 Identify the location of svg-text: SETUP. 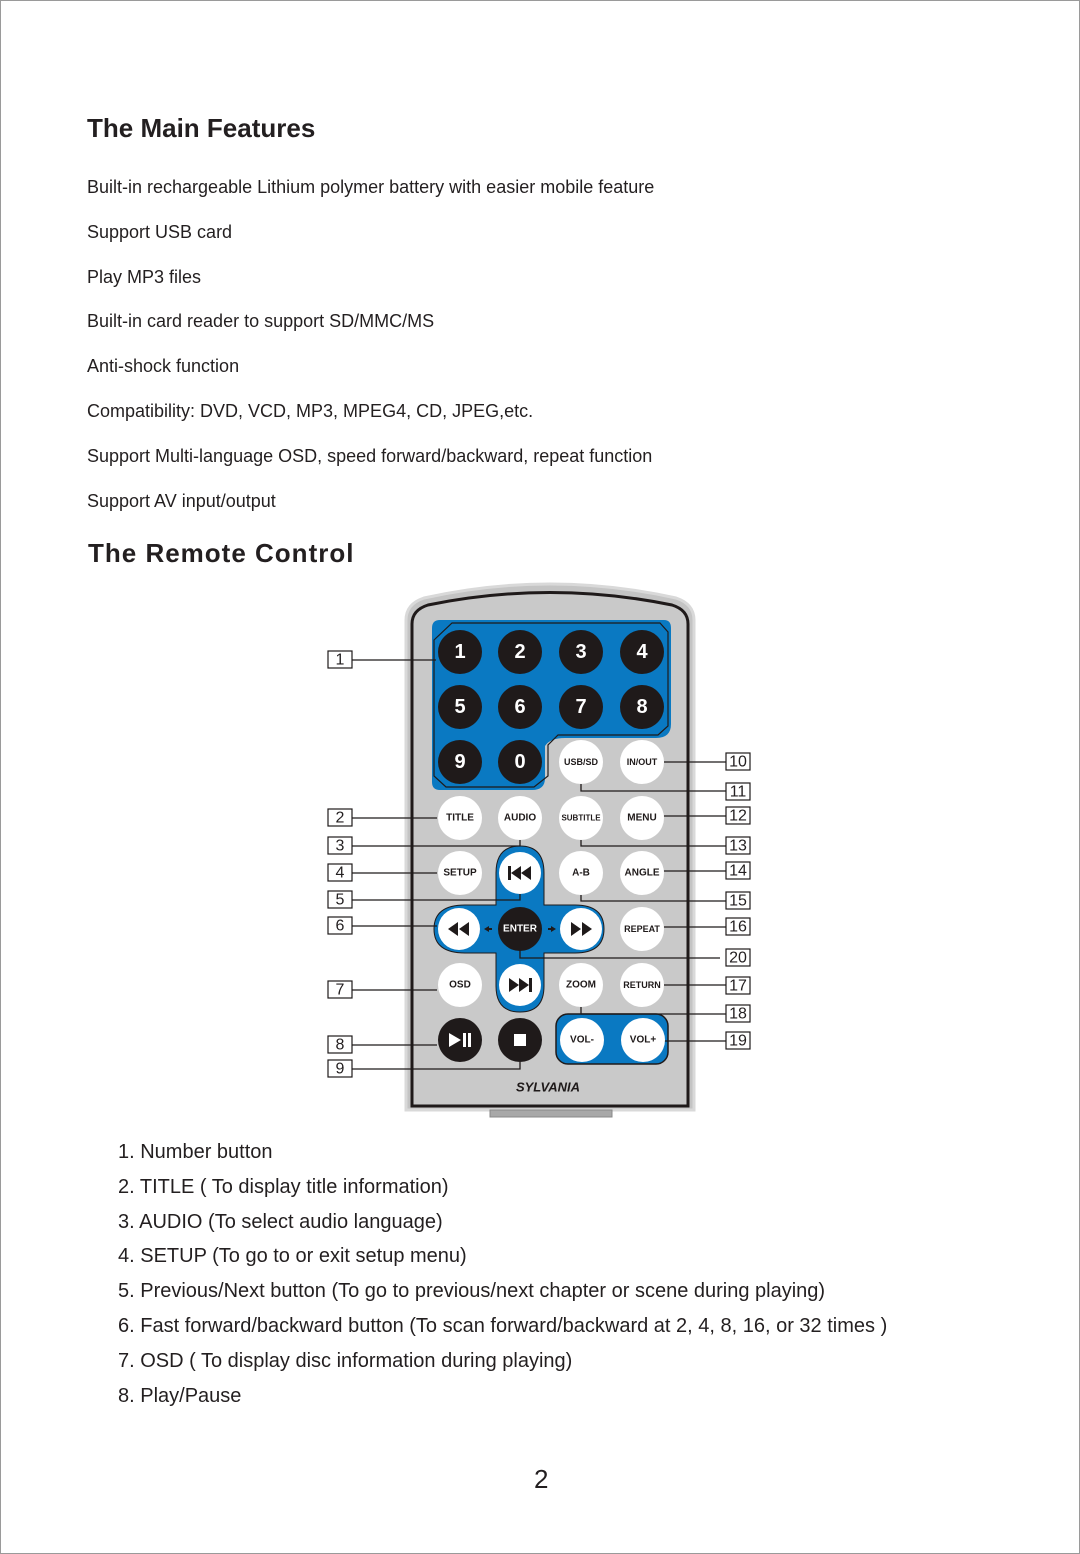
(460, 873).